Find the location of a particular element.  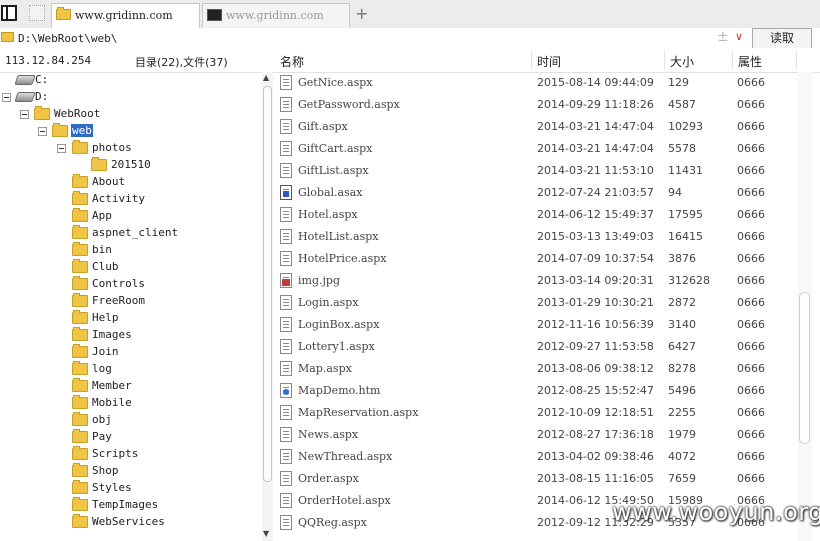

path-input is located at coordinates (363, 38).